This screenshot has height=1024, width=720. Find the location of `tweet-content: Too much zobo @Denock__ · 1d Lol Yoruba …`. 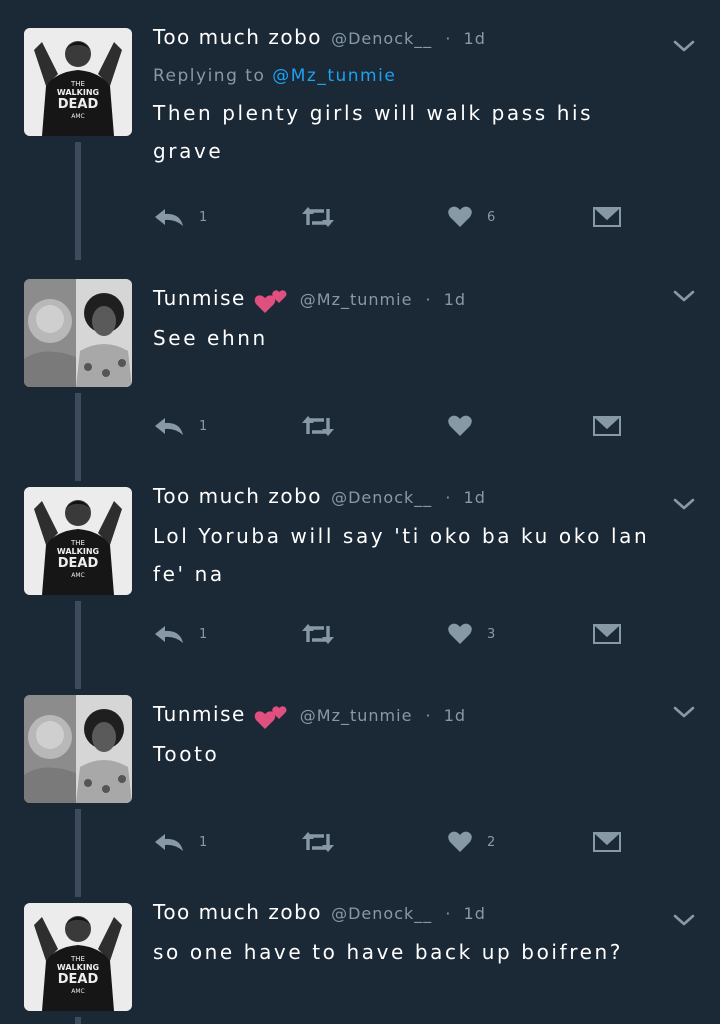

tweet-content: Too much zobo @Denock__ · 1d Lol Yoruba … is located at coordinates (406, 537).